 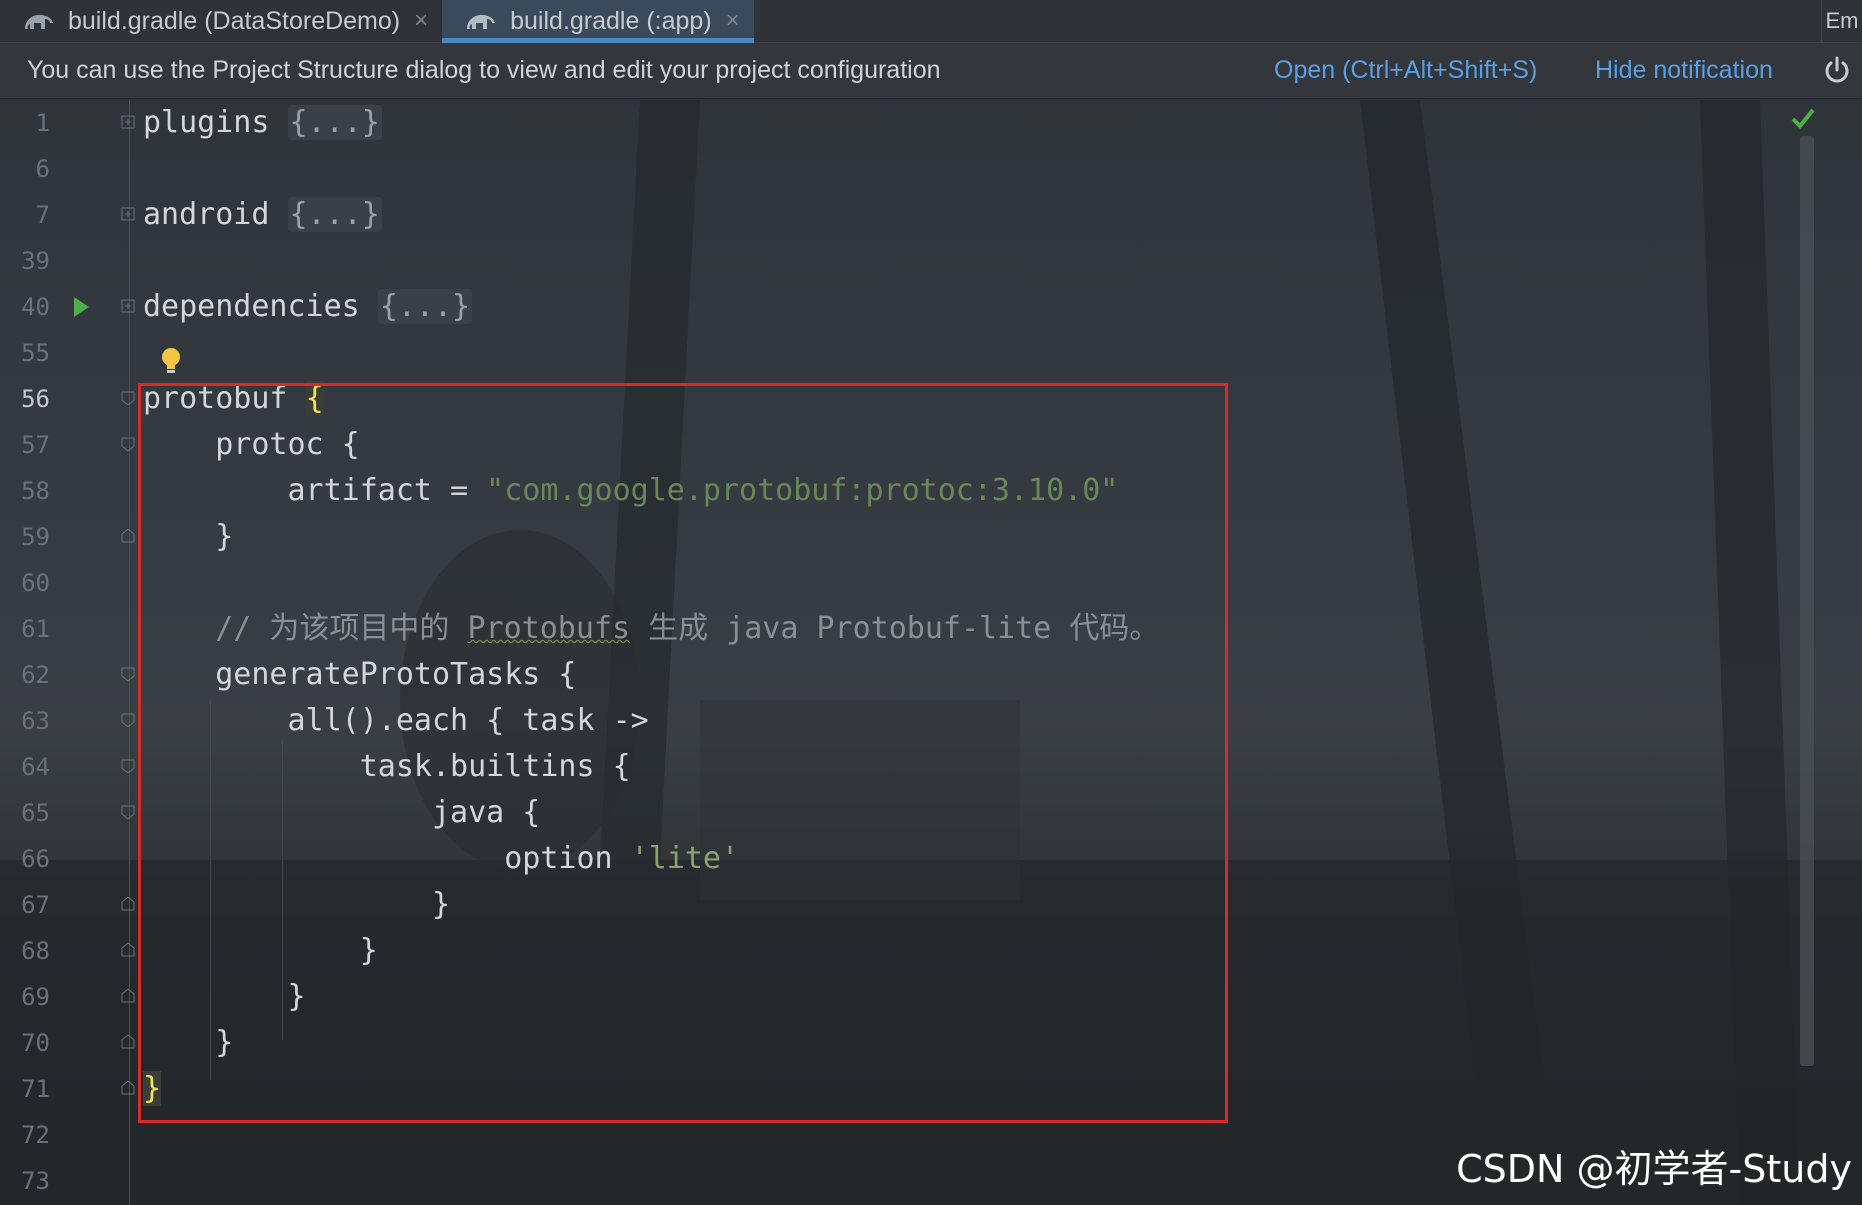 What do you see at coordinates (900, 445) in the screenshot?
I see `code-line: 57 protoc {` at bounding box center [900, 445].